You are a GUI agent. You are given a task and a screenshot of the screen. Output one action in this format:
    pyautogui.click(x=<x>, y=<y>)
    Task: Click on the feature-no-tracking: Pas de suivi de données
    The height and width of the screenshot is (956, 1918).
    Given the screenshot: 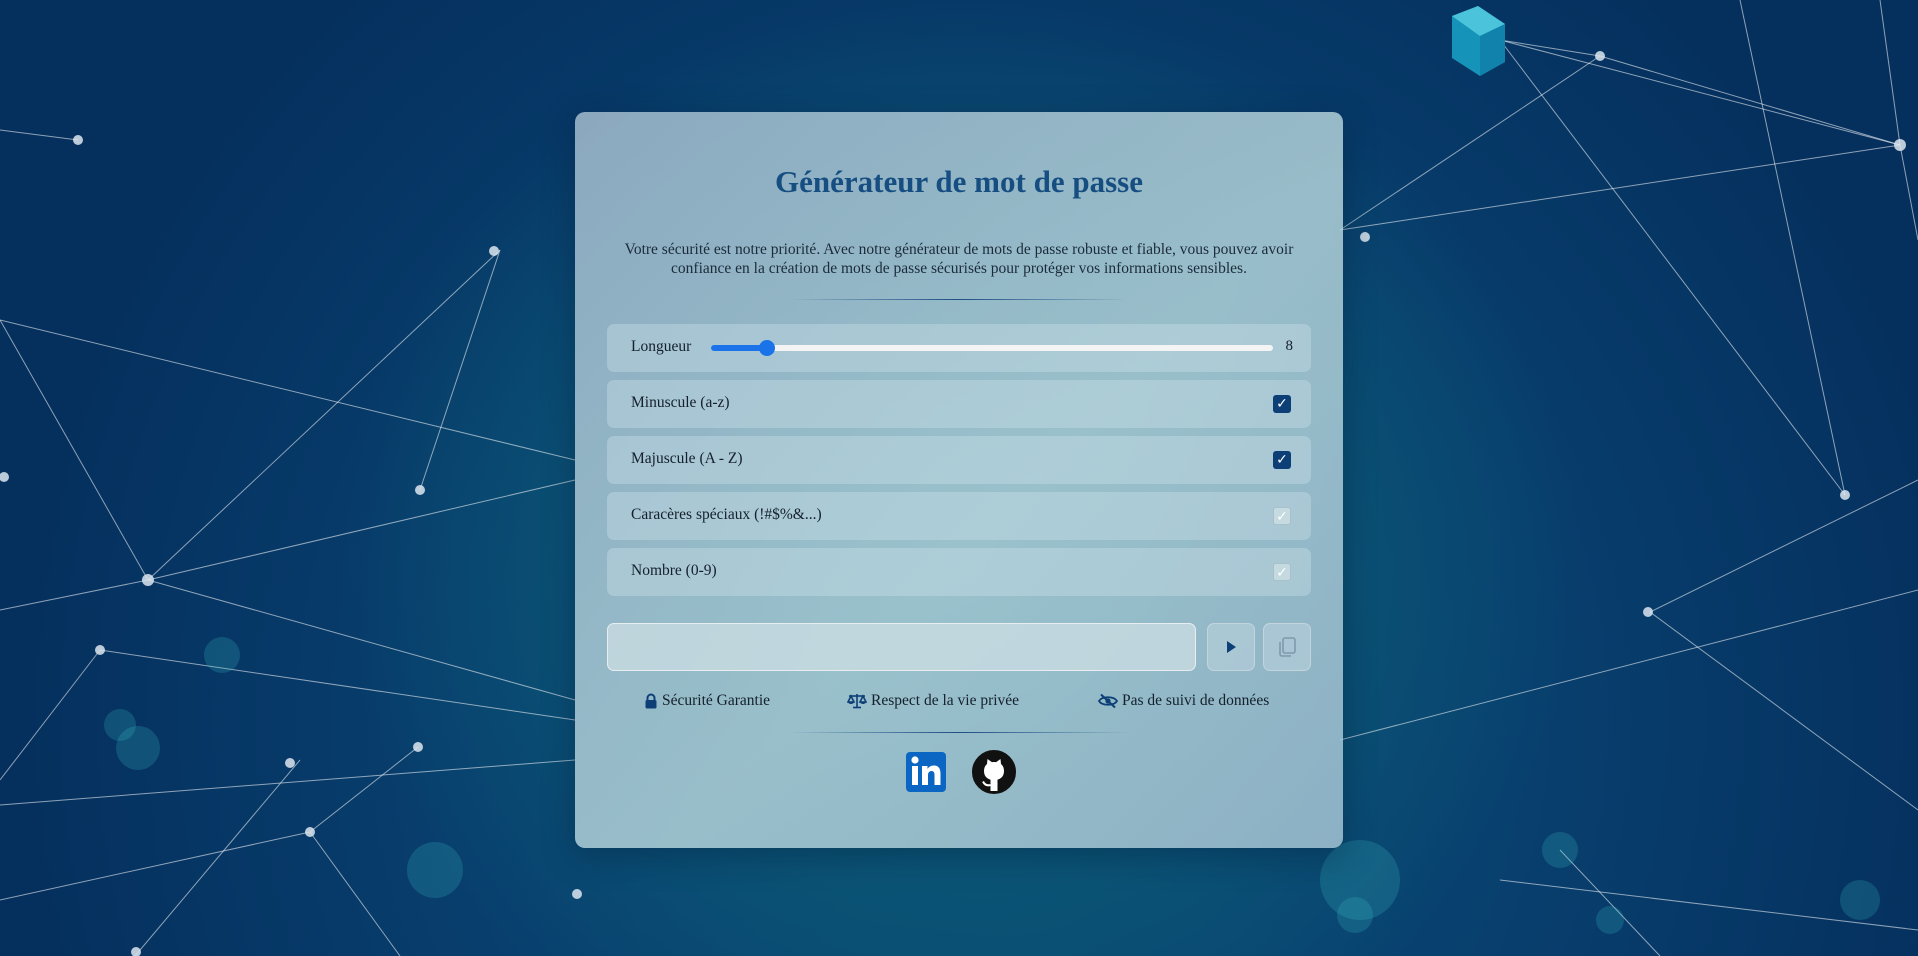 What is the action you would take?
    pyautogui.click(x=1183, y=701)
    